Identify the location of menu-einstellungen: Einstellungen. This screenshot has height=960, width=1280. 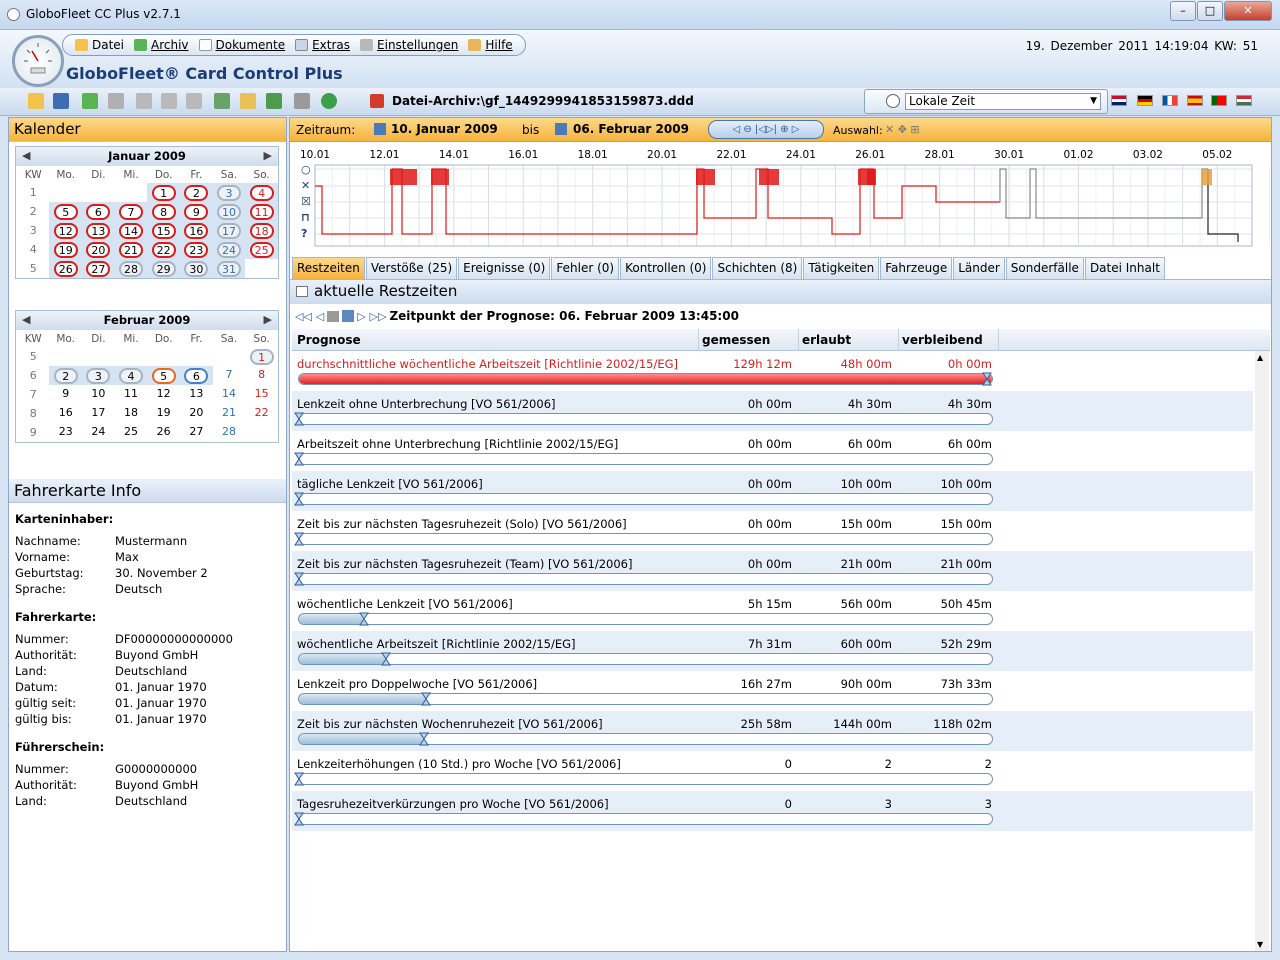
(409, 45).